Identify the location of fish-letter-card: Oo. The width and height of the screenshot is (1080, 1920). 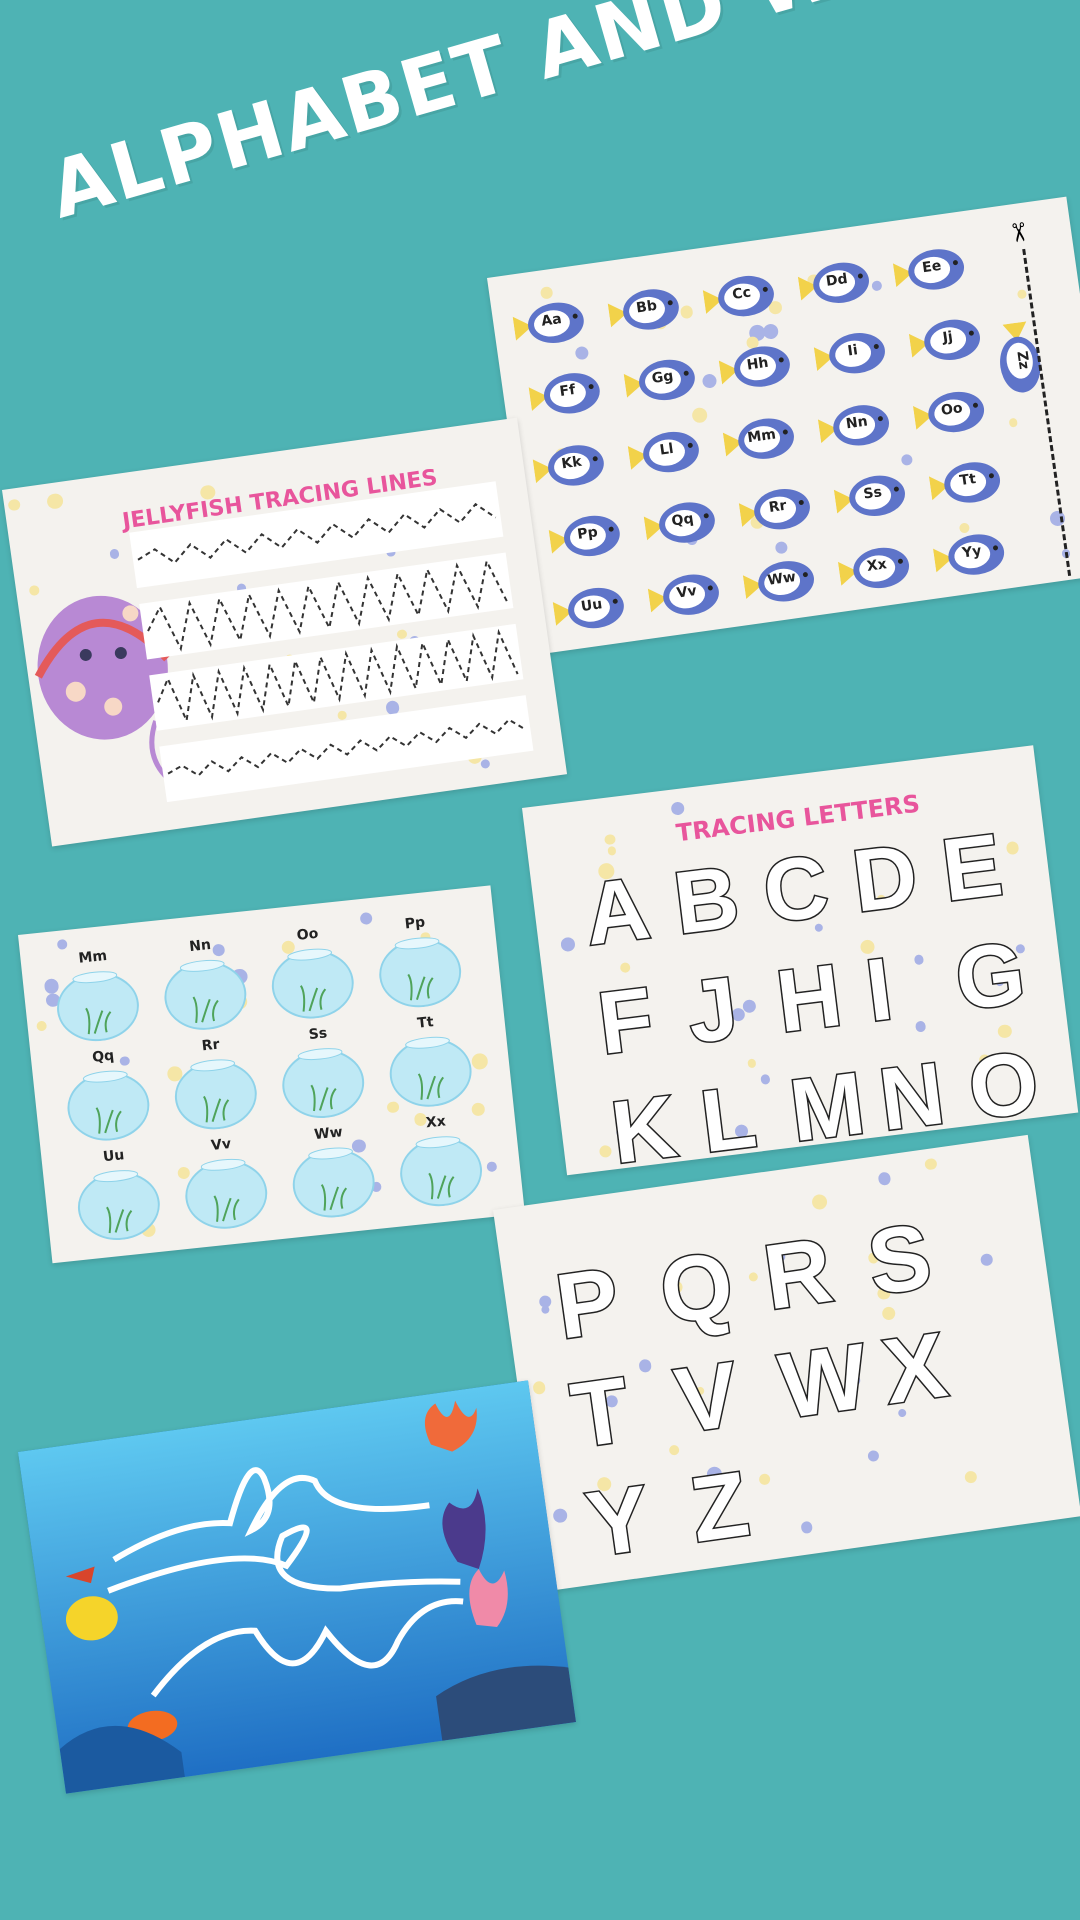
(950, 413).